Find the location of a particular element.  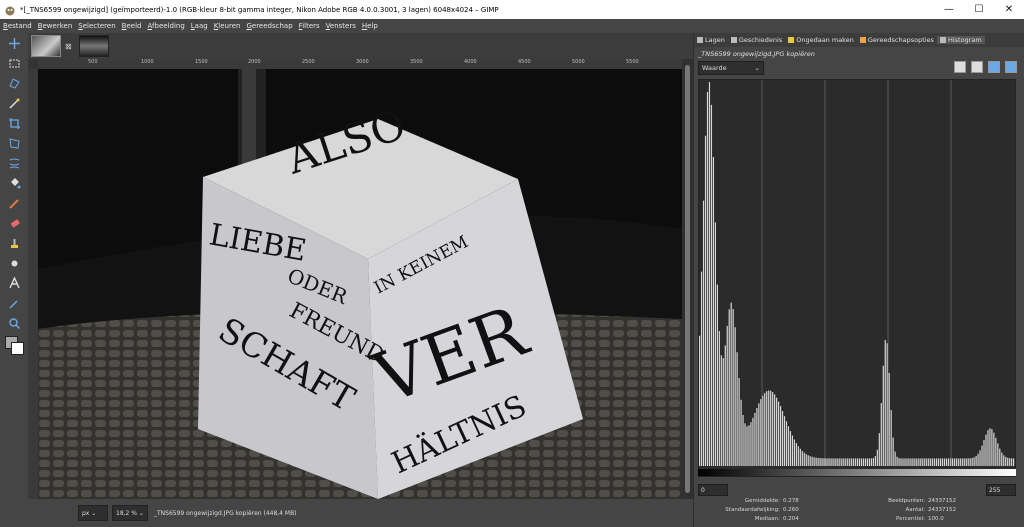

value-gradient-bar is located at coordinates (857, 472).